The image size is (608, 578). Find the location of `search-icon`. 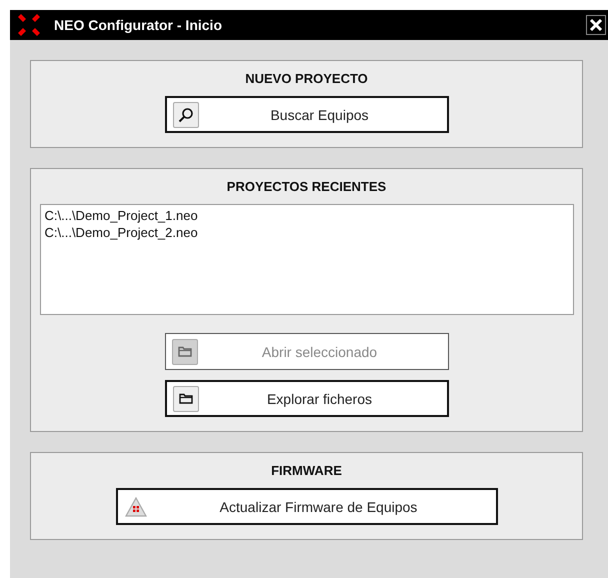

search-icon is located at coordinates (185, 115).